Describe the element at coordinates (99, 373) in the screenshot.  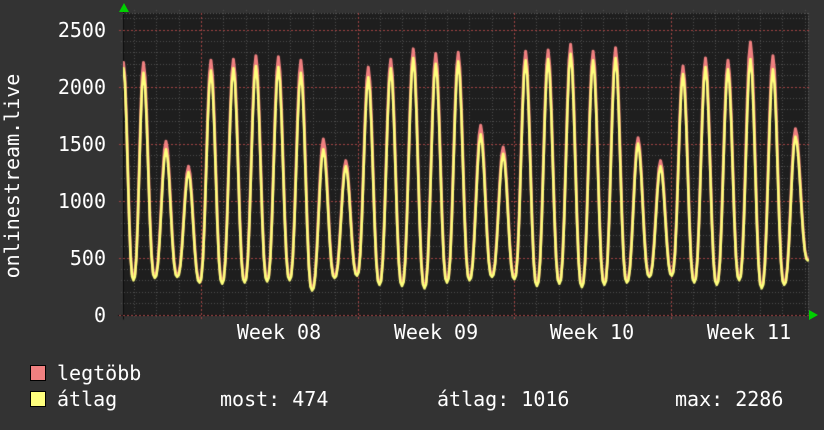
I see `legend-label-legtobb: legtöbb` at that location.